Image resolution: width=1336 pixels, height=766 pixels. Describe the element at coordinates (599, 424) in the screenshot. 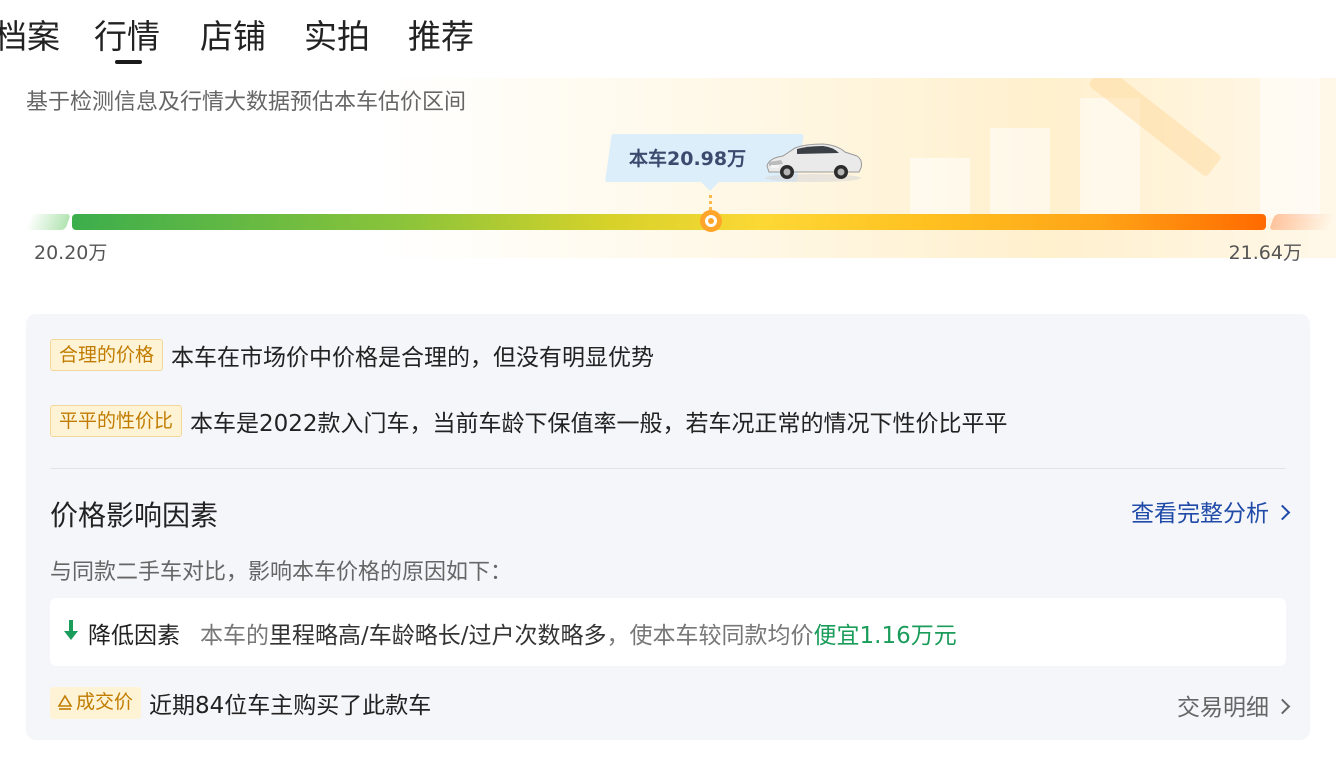

I see `value-assessment-text: 本车是2022款入门车，当前车龄下保值率一般，若车况正常的情况下性价比平平` at that location.